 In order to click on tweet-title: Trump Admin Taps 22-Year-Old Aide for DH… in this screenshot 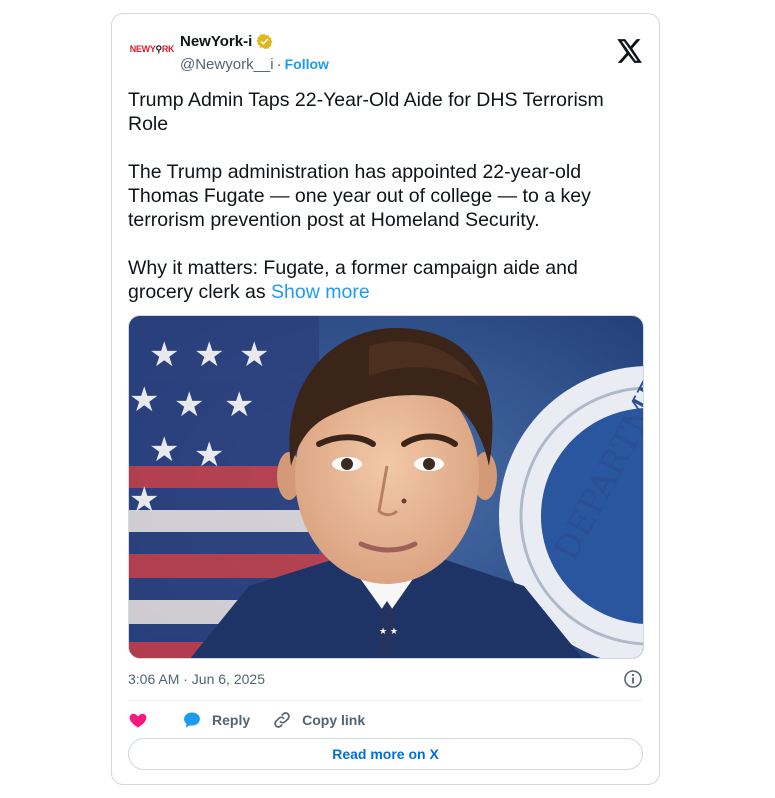, I will do `click(369, 112)`.